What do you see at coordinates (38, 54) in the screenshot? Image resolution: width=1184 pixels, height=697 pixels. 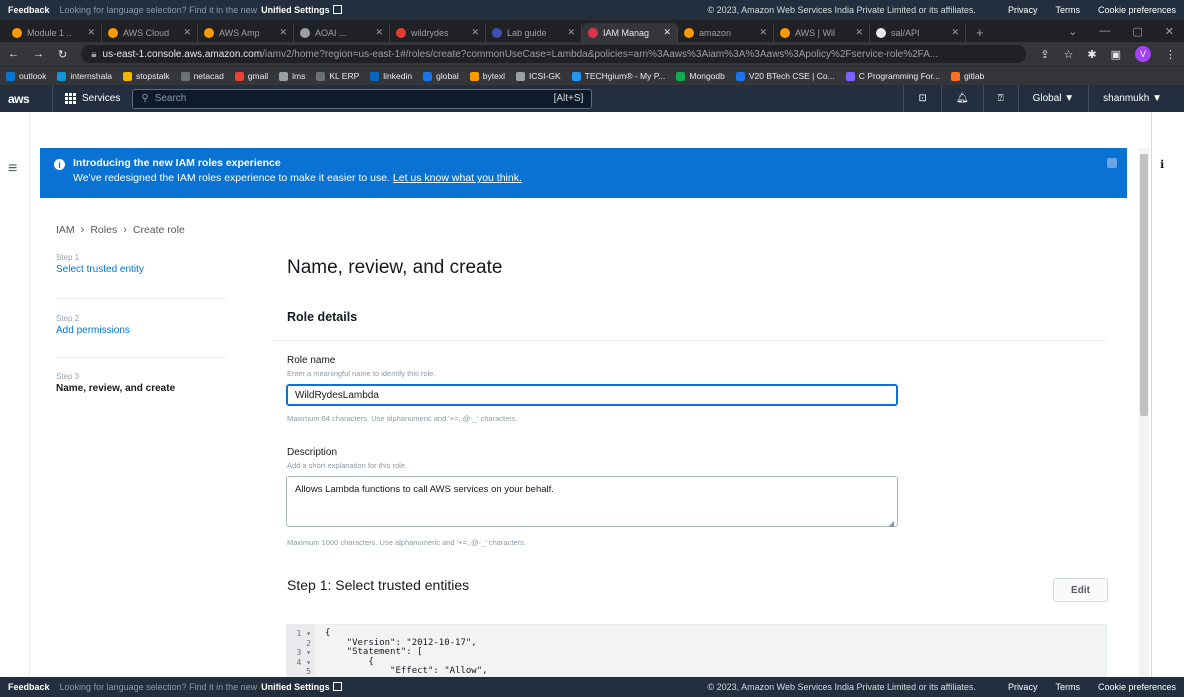 I see `forward-icon: →` at bounding box center [38, 54].